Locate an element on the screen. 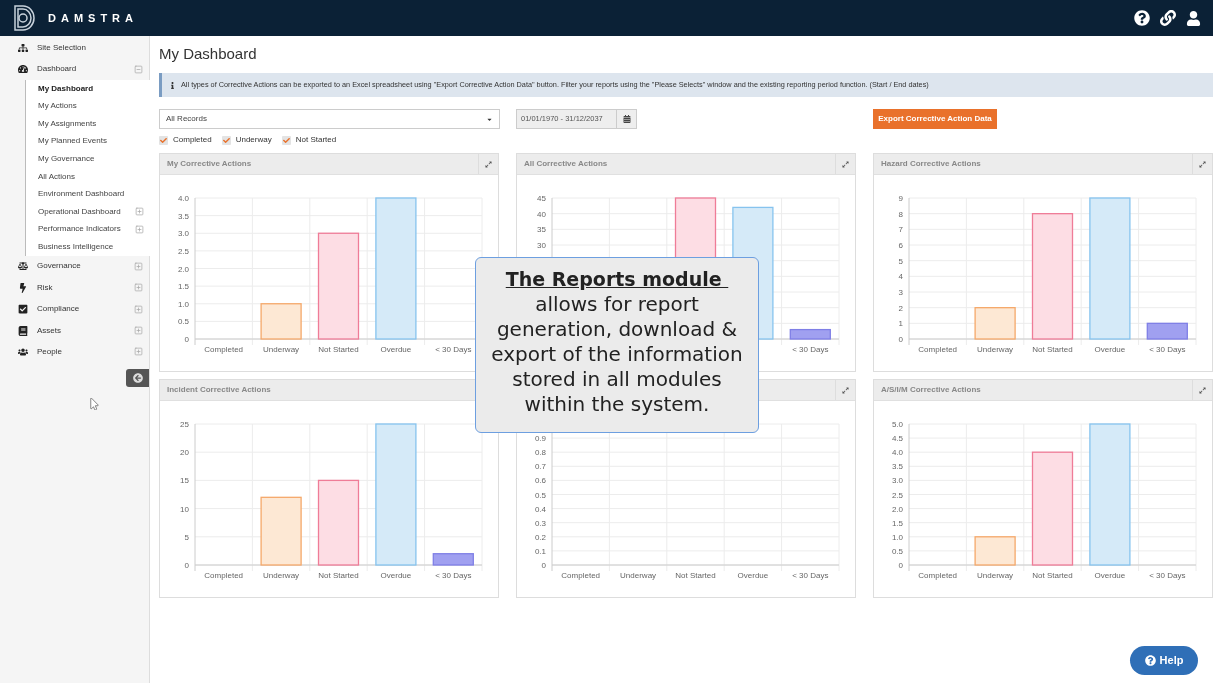 The width and height of the screenshot is (1213, 683). axis-tick-label: 20 is located at coordinates (184, 453).